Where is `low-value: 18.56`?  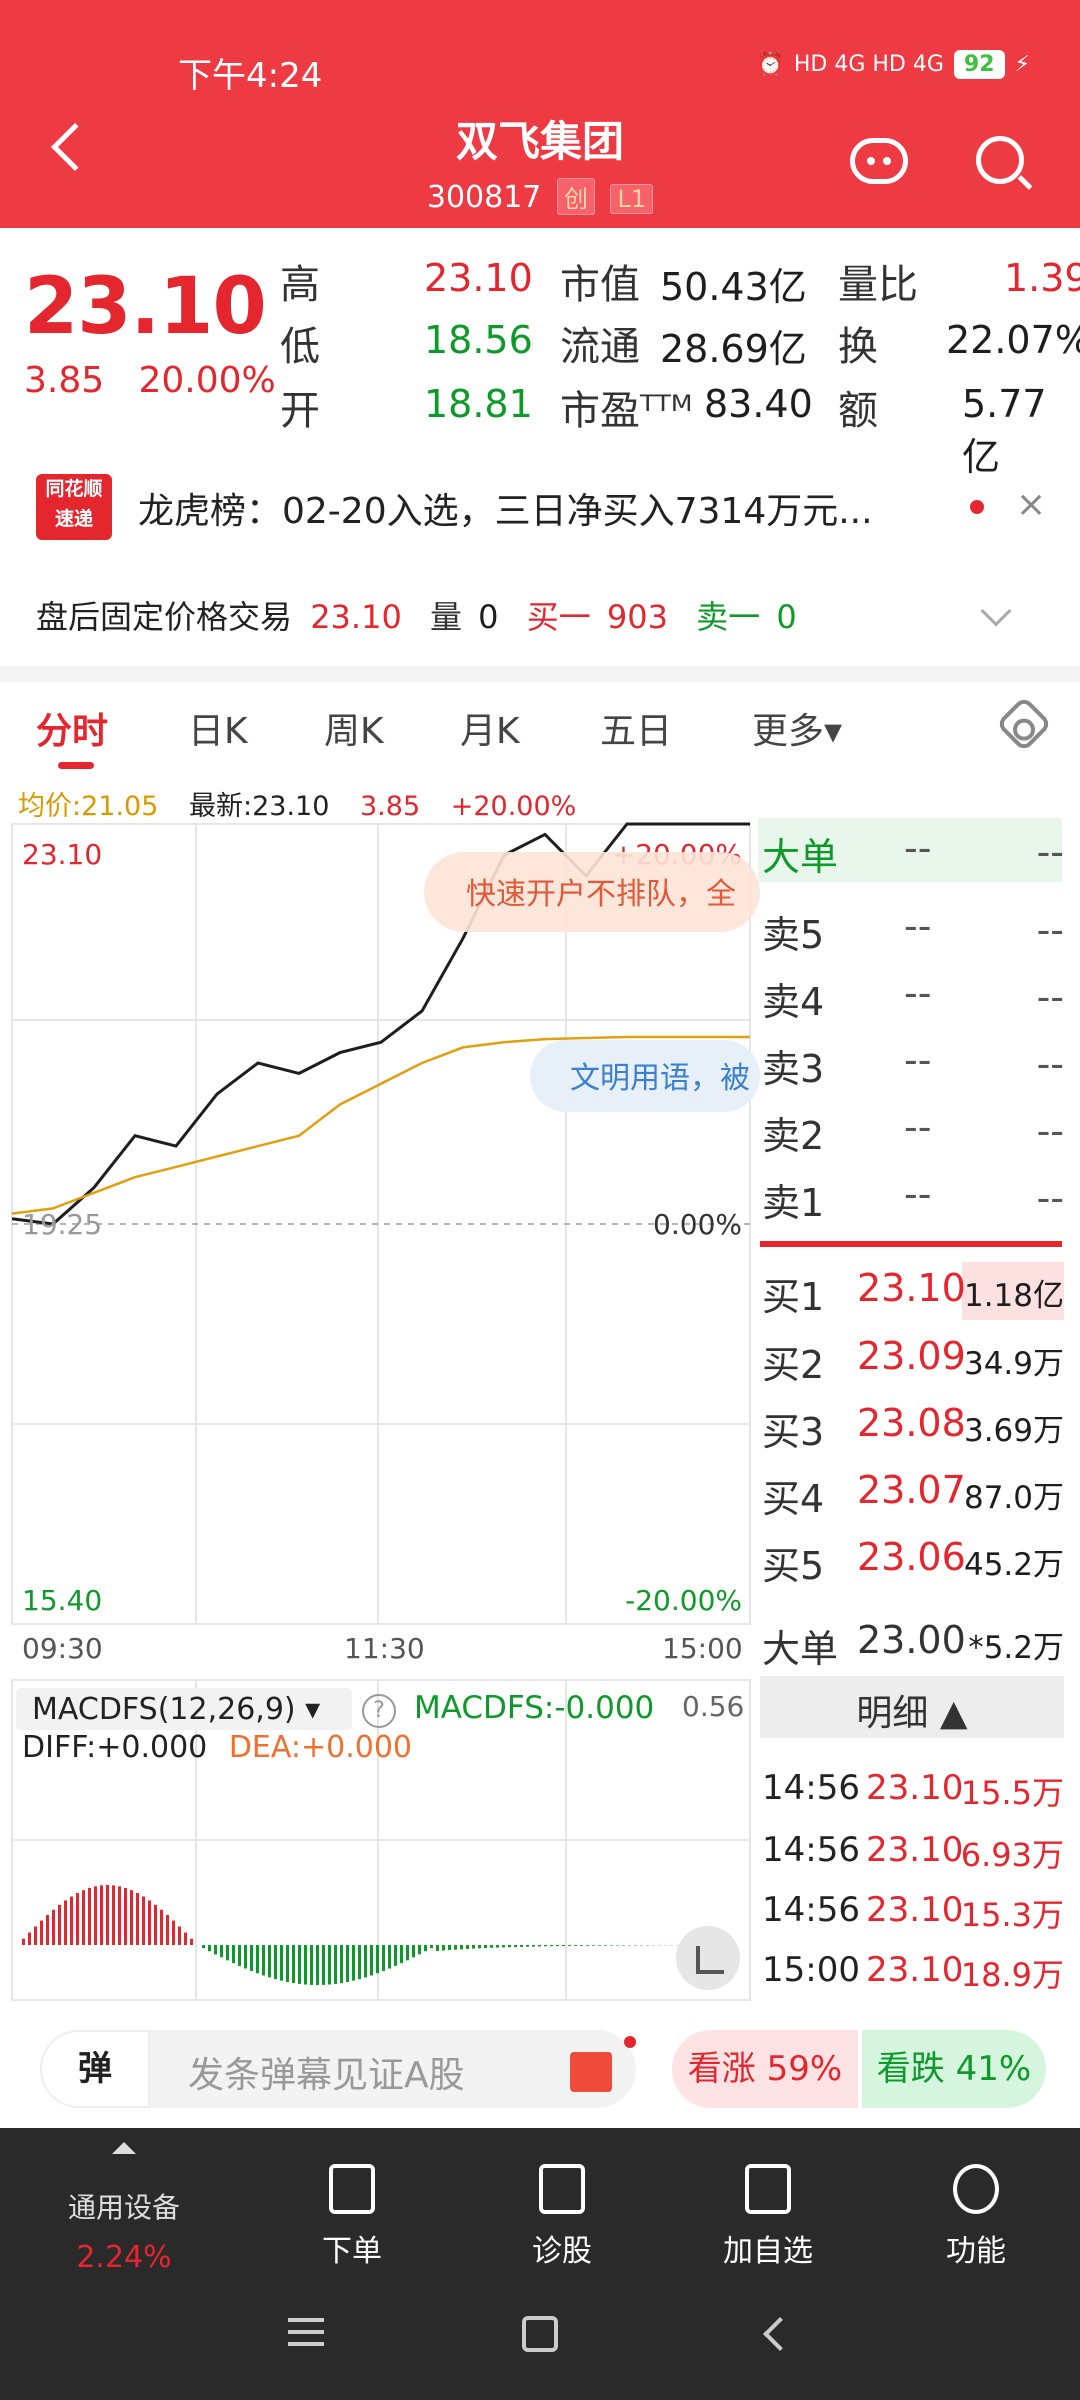
low-value: 18.56 is located at coordinates (478, 340).